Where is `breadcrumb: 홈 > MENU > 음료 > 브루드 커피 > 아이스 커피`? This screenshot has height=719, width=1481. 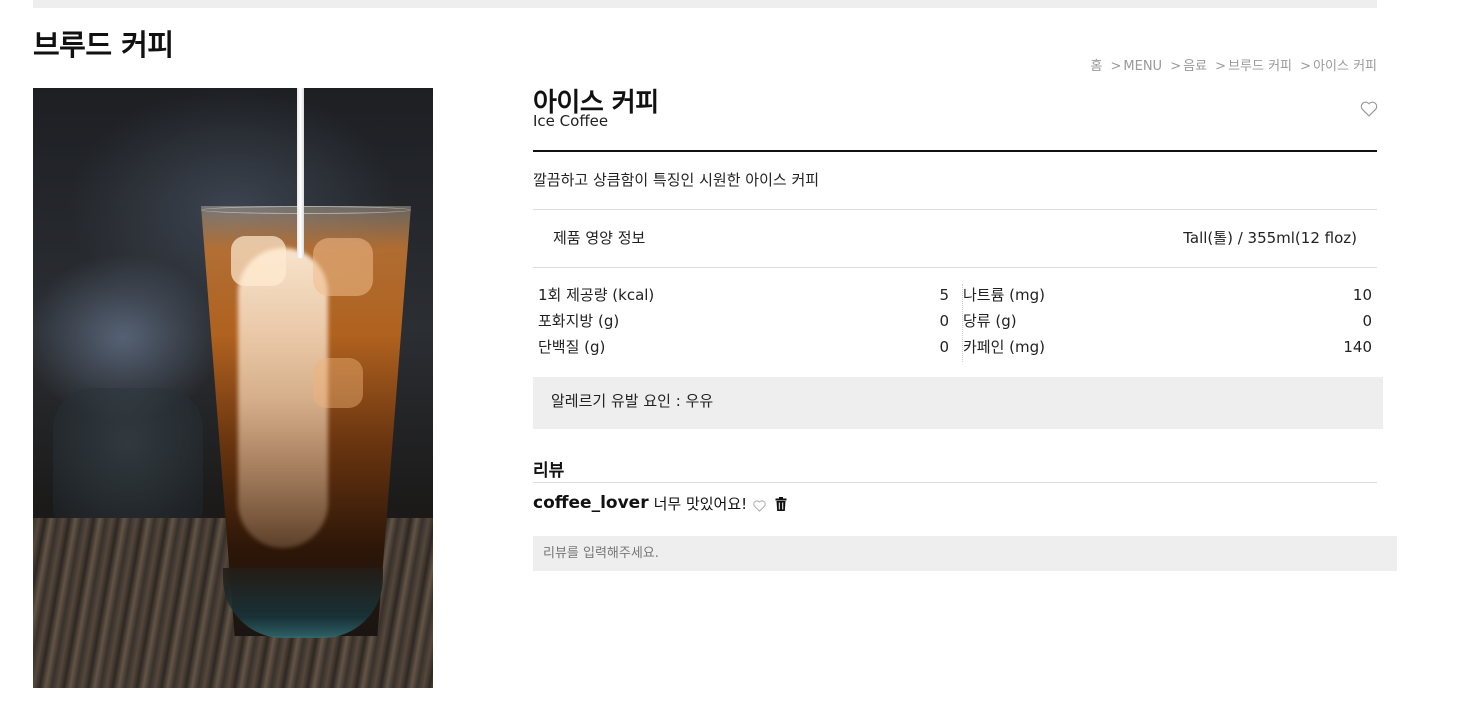
breadcrumb: 홈 > MENU > 음료 > 브루드 커피 > 아이스 커피 is located at coordinates (1233, 64).